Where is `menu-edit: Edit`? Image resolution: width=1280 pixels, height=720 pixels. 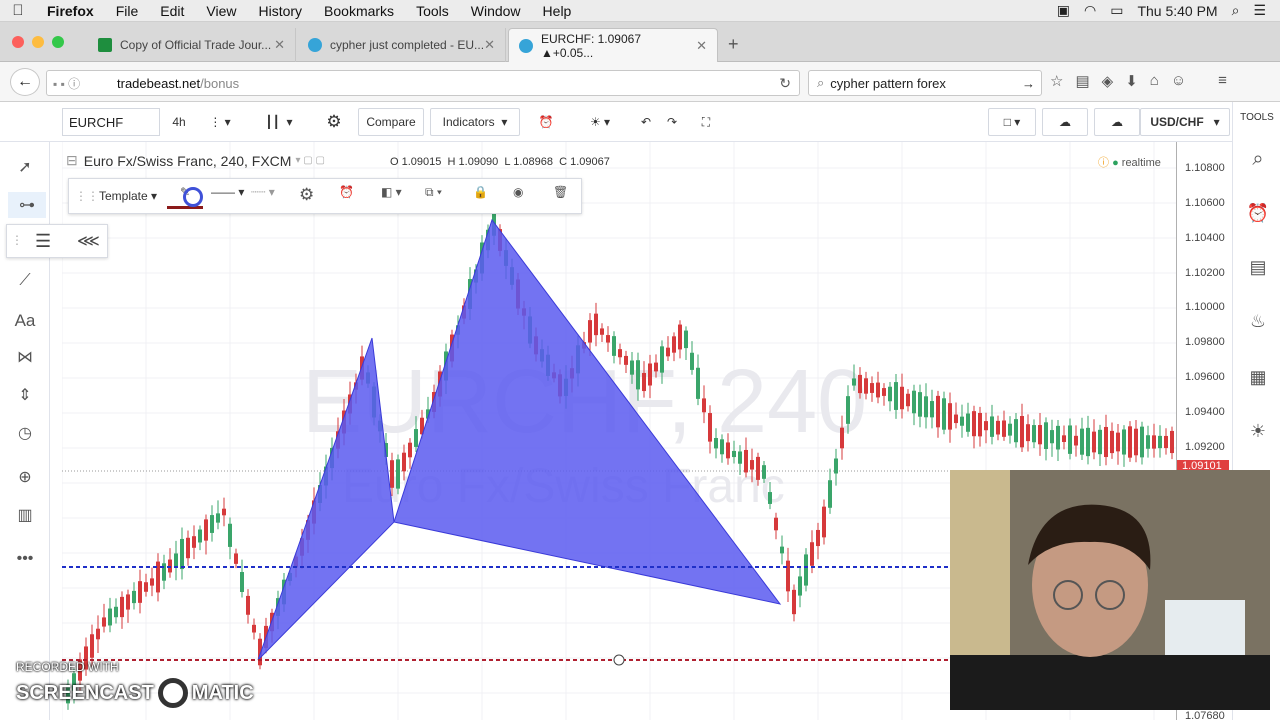
menu-edit: Edit is located at coordinates (172, 11).